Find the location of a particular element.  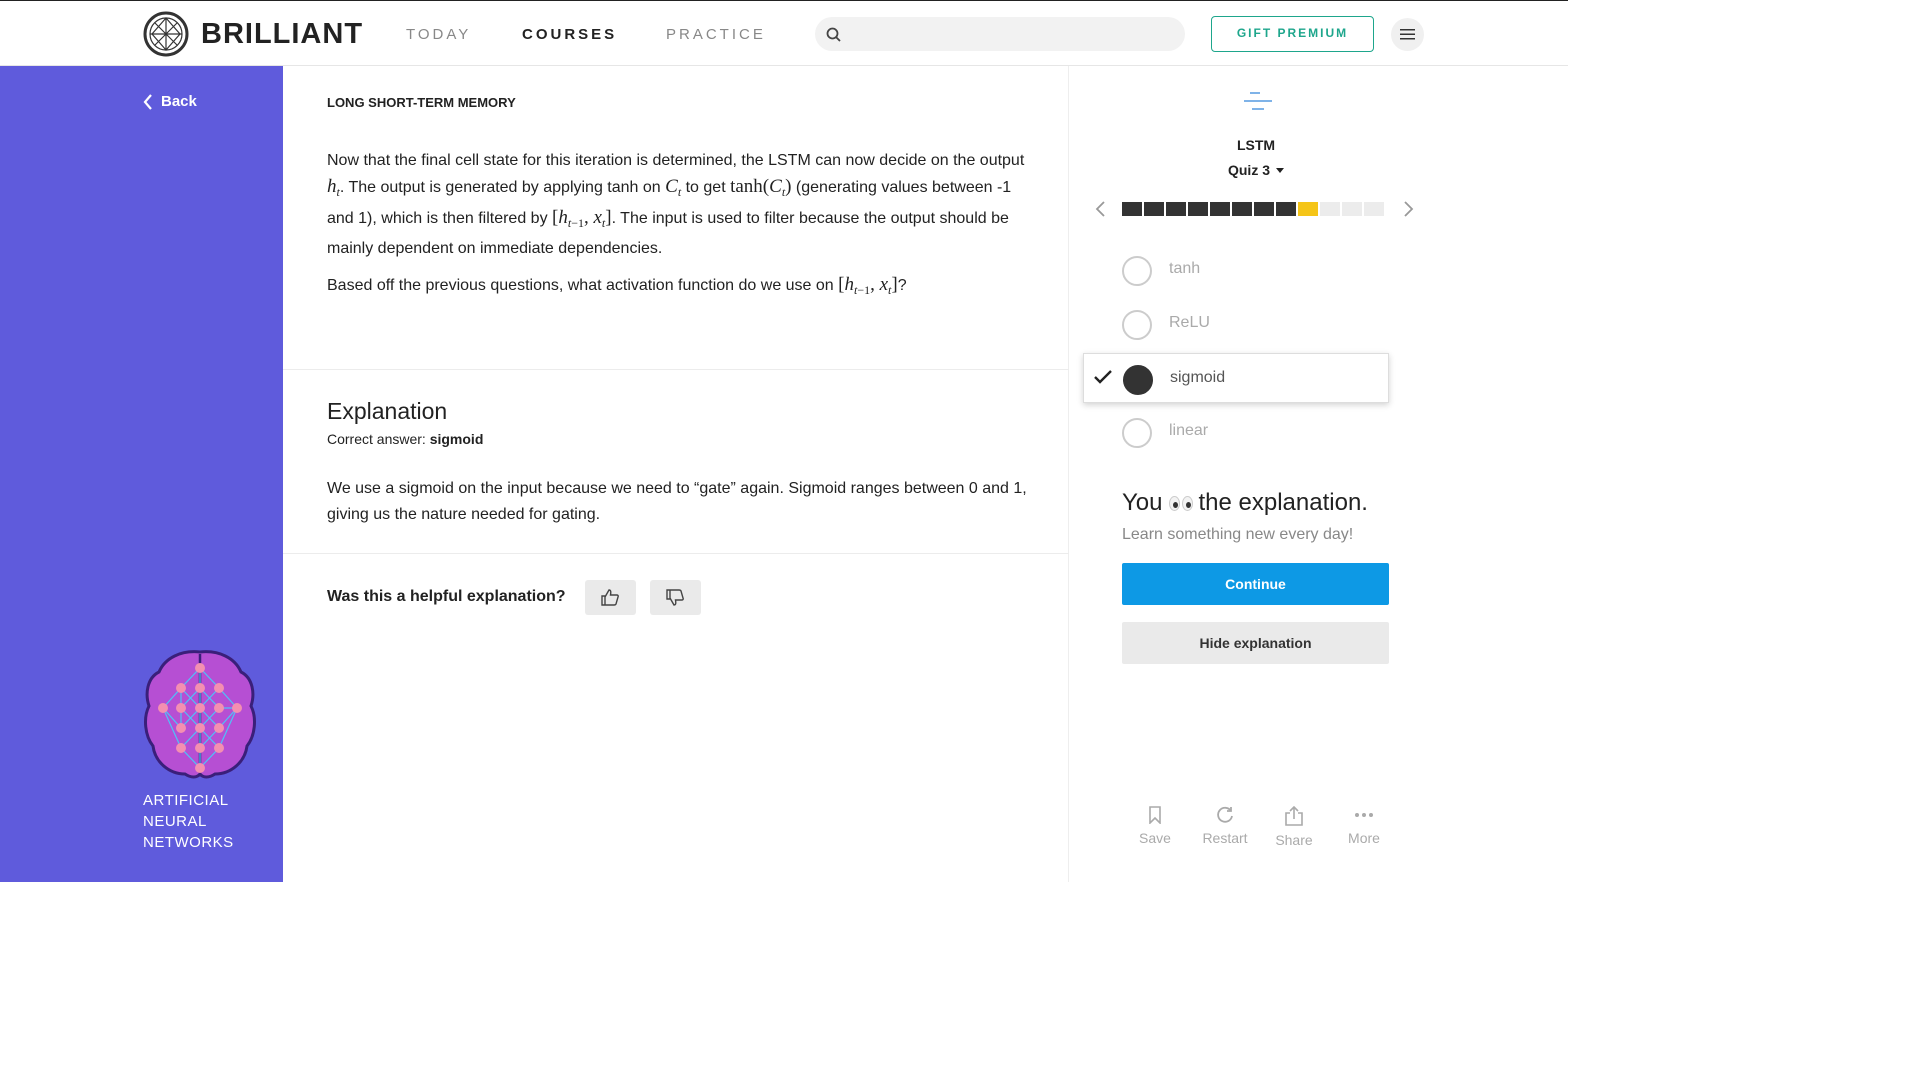

checkmark-icon is located at coordinates (1103, 377).